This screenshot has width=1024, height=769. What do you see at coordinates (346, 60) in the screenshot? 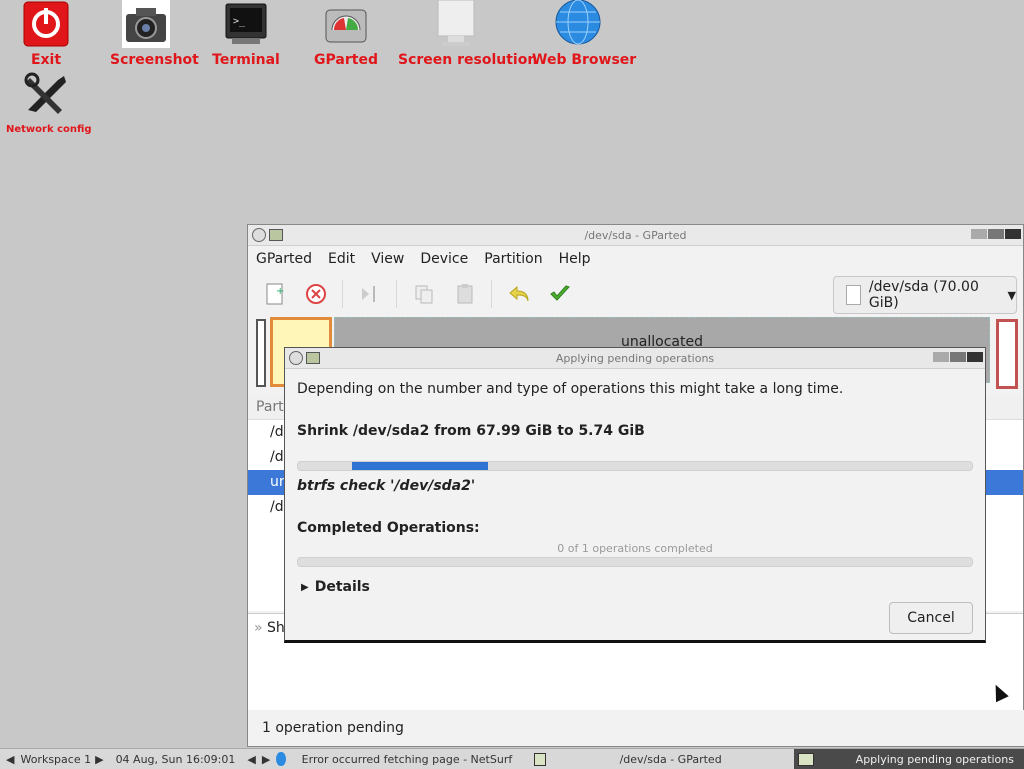
I see `desktop-icon-label: GParted` at bounding box center [346, 60].